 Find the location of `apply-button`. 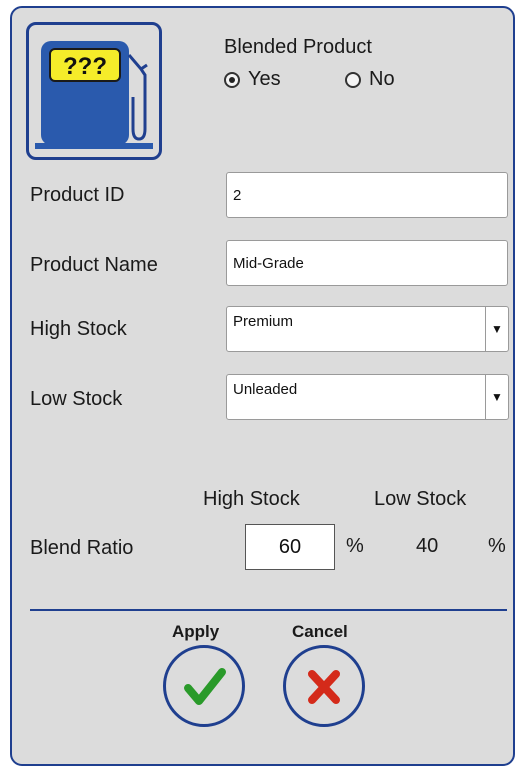

apply-button is located at coordinates (204, 686).